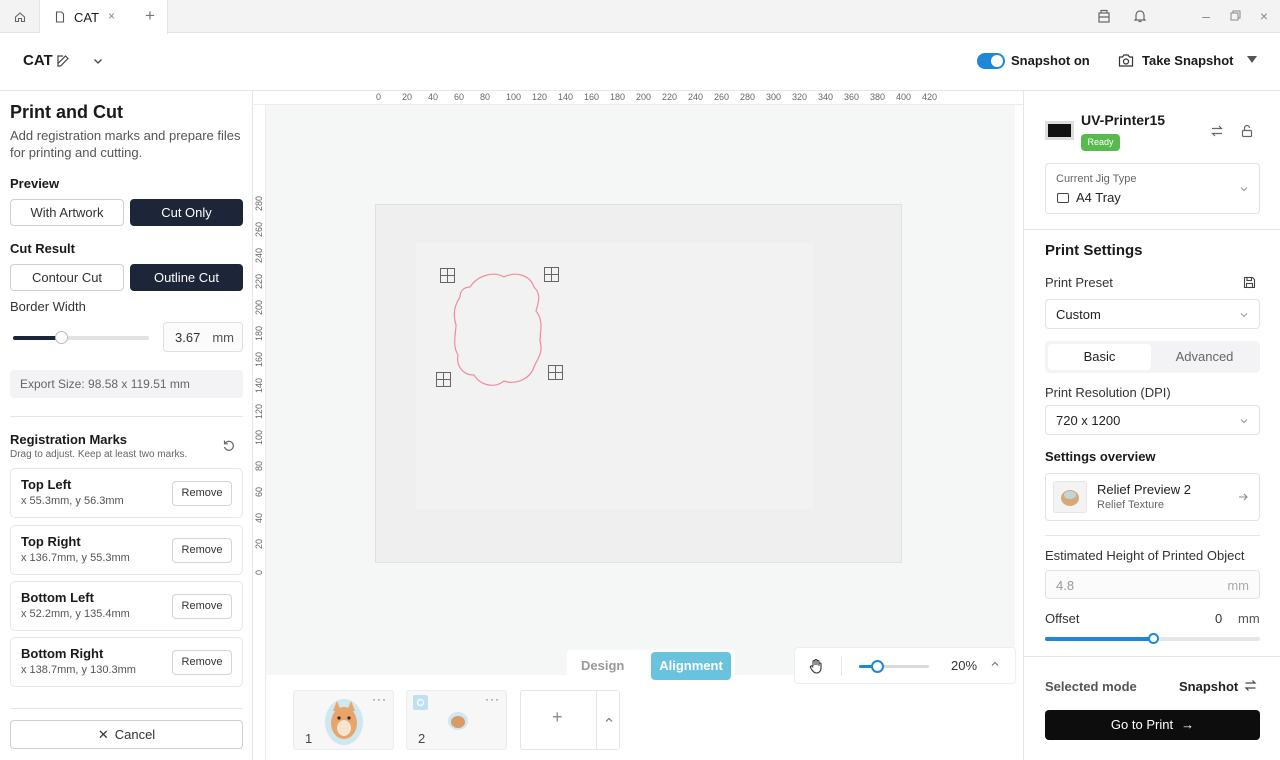 This screenshot has height=760, width=1280. Describe the element at coordinates (1249, 618) in the screenshot. I see `offset-unit: mm` at that location.